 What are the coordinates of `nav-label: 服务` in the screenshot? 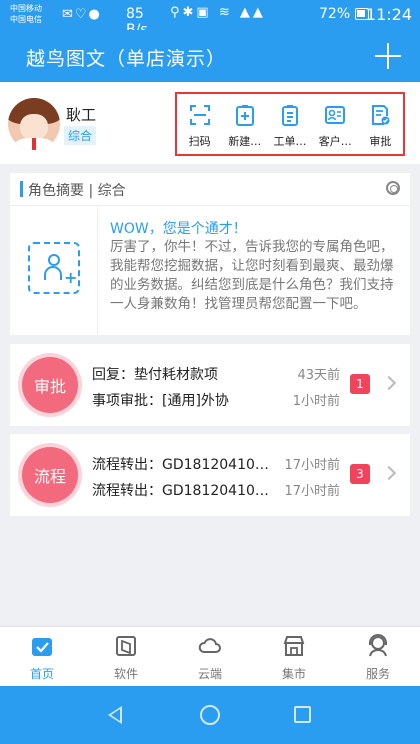 It's located at (377, 674).